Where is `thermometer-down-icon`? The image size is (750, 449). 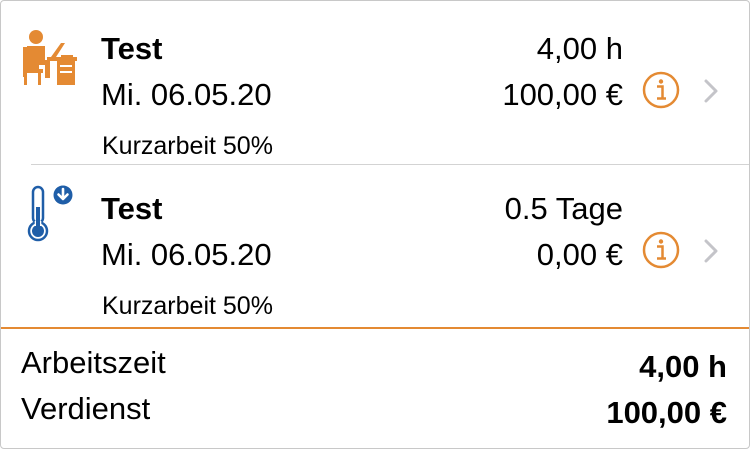 thermometer-down-icon is located at coordinates (51, 216).